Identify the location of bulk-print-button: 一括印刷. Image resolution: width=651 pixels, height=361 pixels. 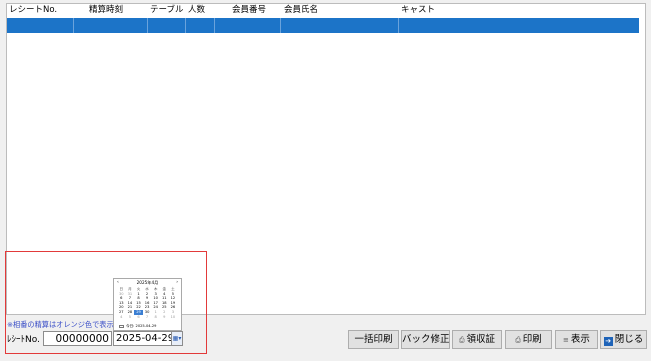
(373, 339).